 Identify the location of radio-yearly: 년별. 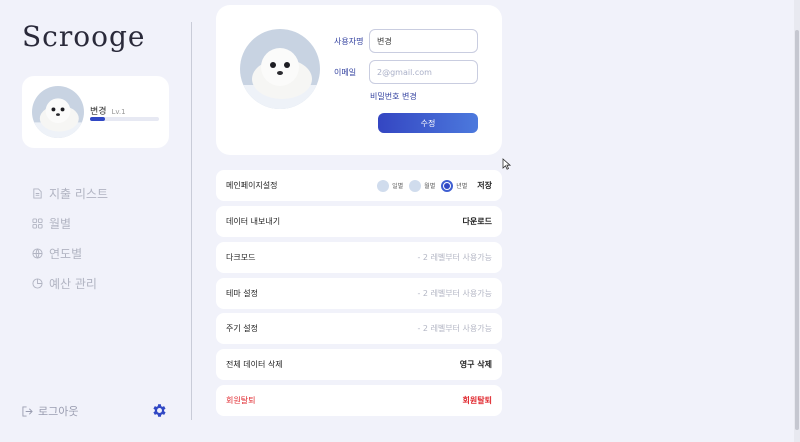
(454, 185).